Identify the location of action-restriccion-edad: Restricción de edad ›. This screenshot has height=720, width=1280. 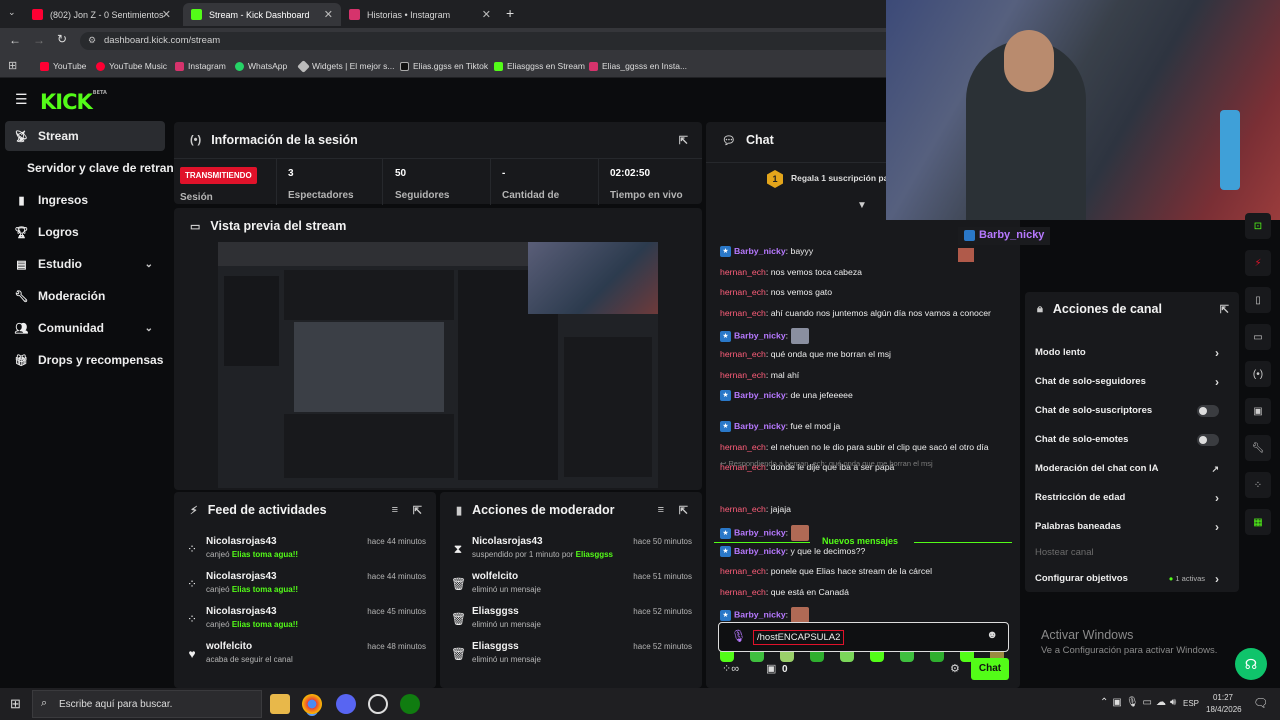
(1127, 500).